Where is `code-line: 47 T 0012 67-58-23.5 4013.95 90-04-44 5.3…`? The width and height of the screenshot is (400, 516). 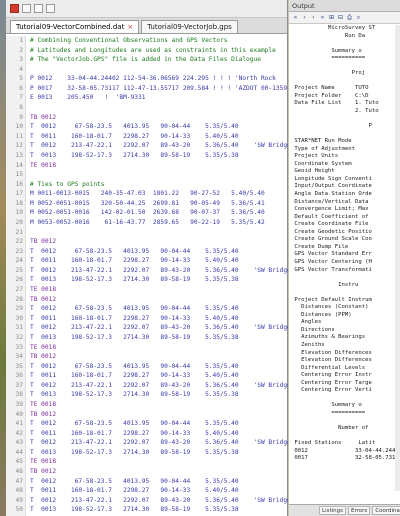 code-line: 47 T 0012 67-58-23.5 4013.95 90-04-44 5.3… is located at coordinates (147, 482).